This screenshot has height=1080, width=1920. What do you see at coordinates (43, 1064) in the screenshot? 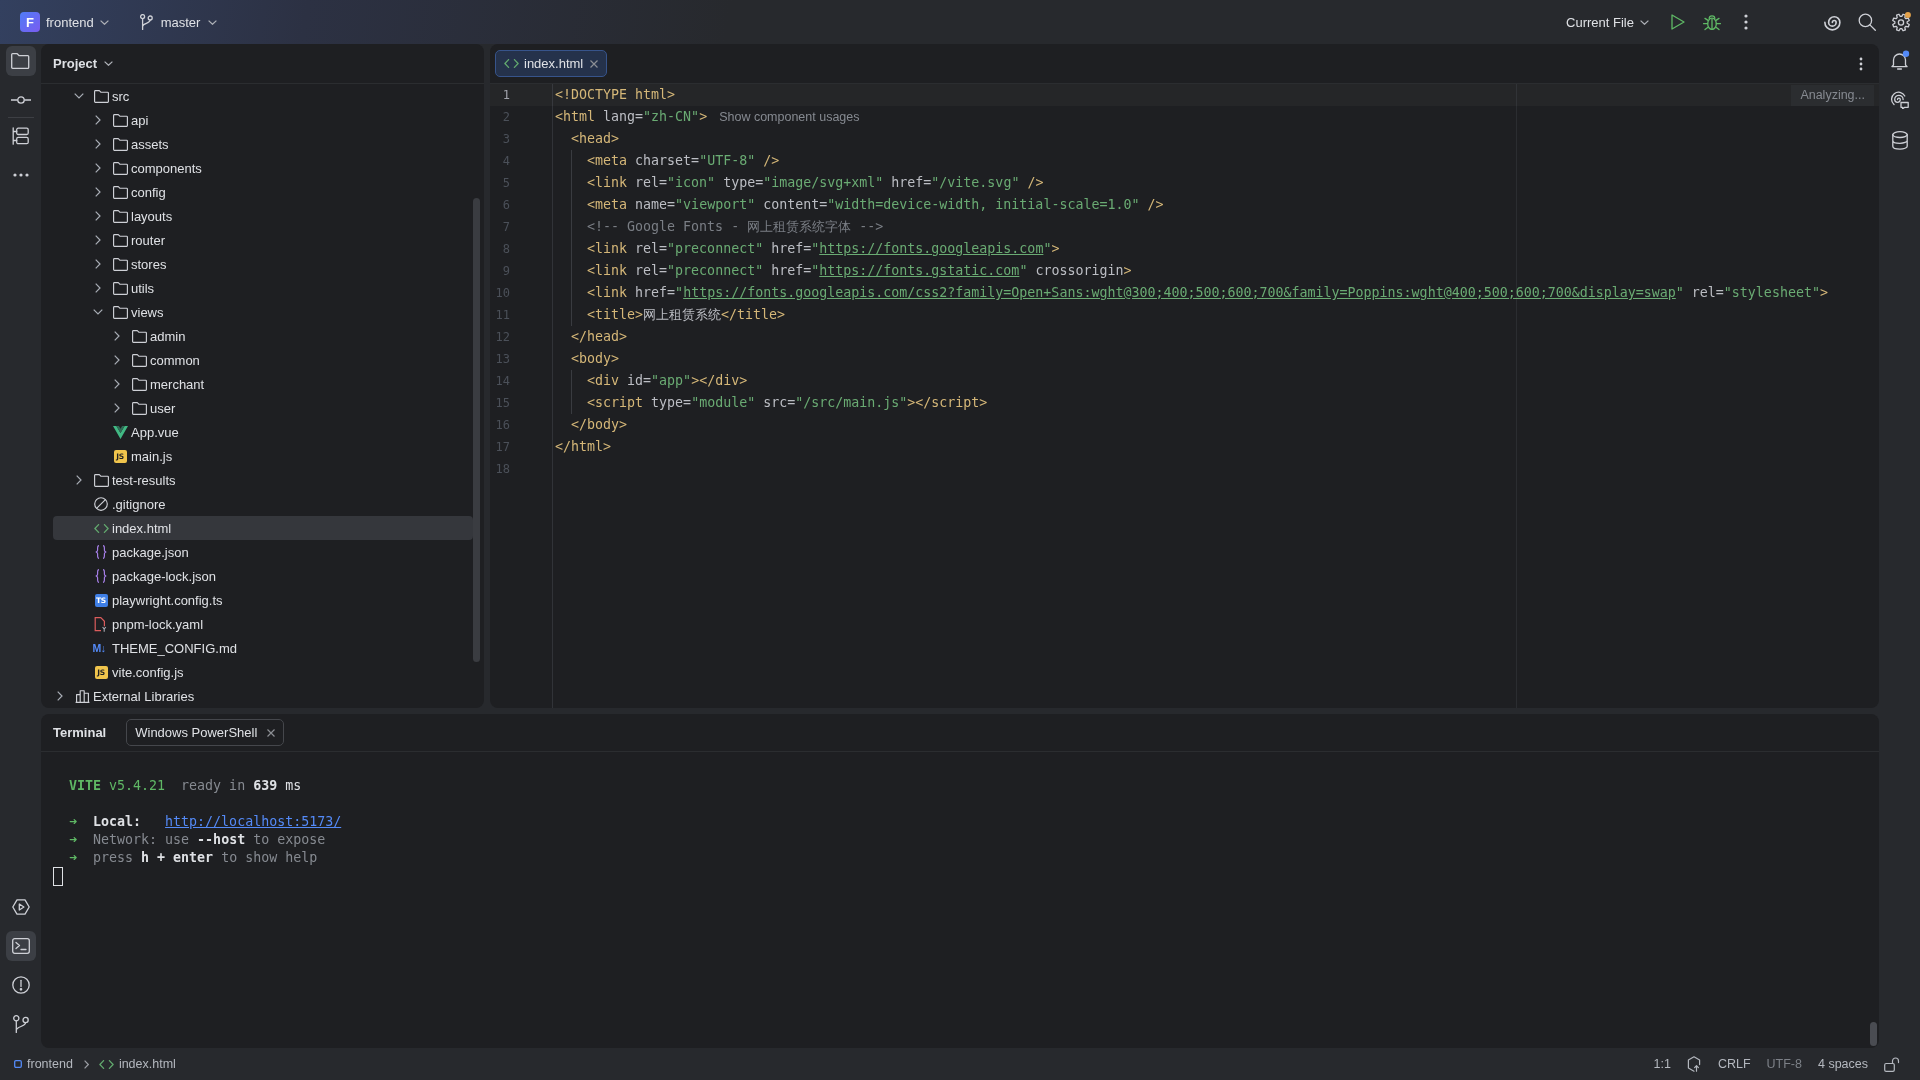
I see `breadcrumb-item: frontend` at bounding box center [43, 1064].